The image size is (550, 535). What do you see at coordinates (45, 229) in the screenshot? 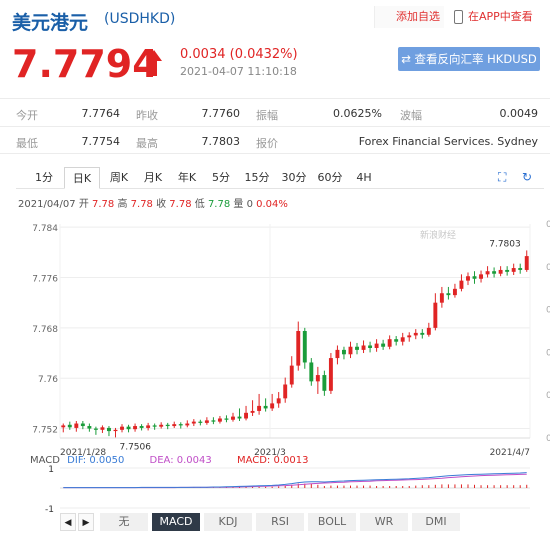
I see `y-tick-label: 7.784` at bounding box center [45, 229].